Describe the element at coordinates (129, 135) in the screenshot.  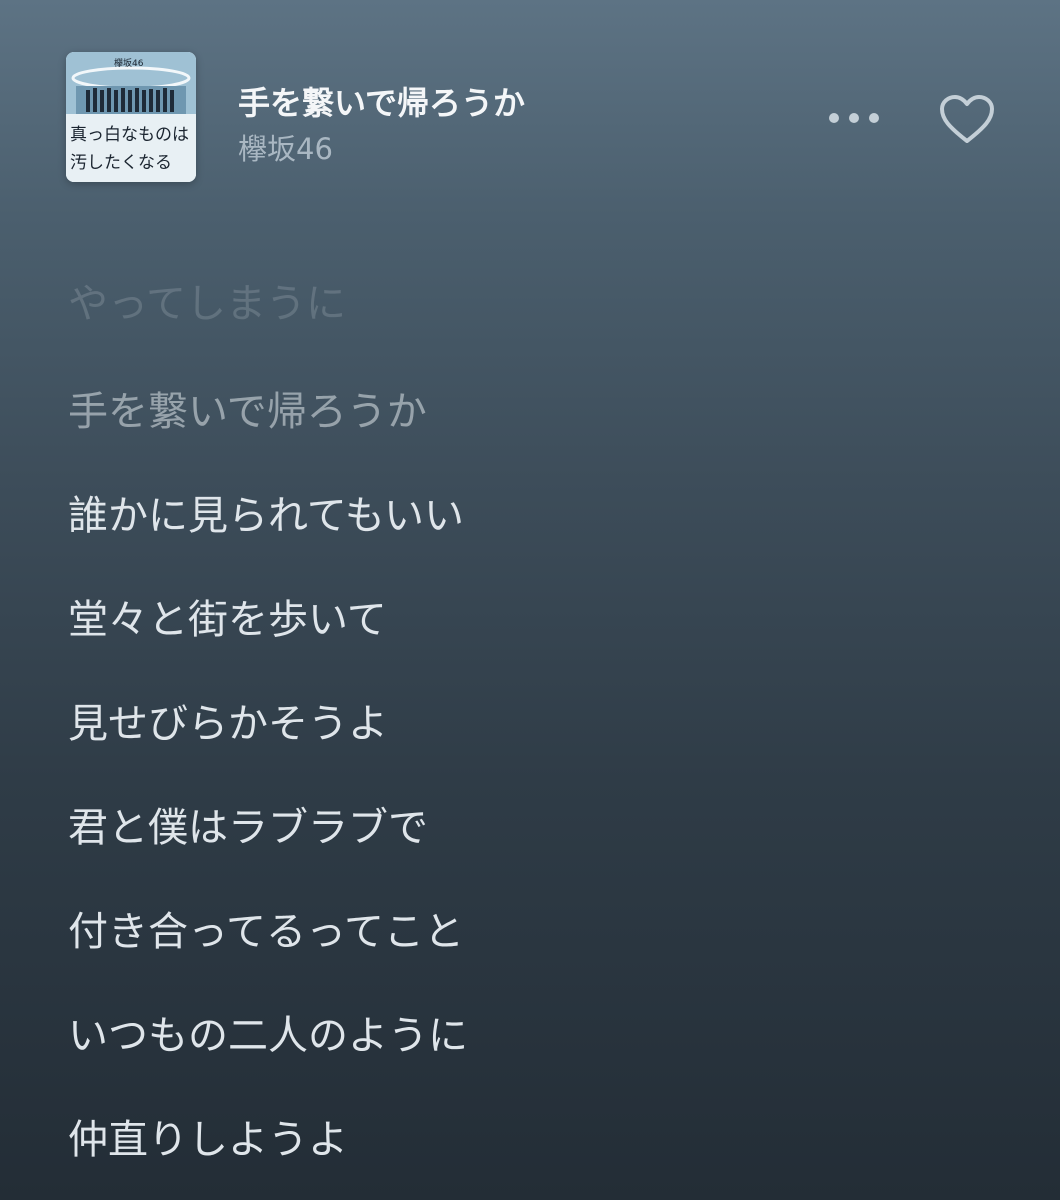
I see `artwork-album-line1: 真っ白なものは` at that location.